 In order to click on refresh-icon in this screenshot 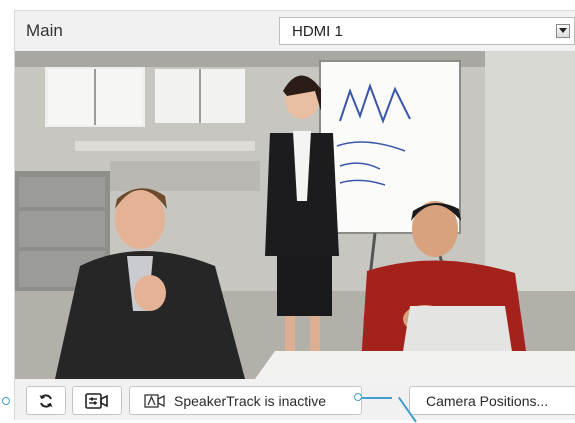, I will do `click(46, 401)`.